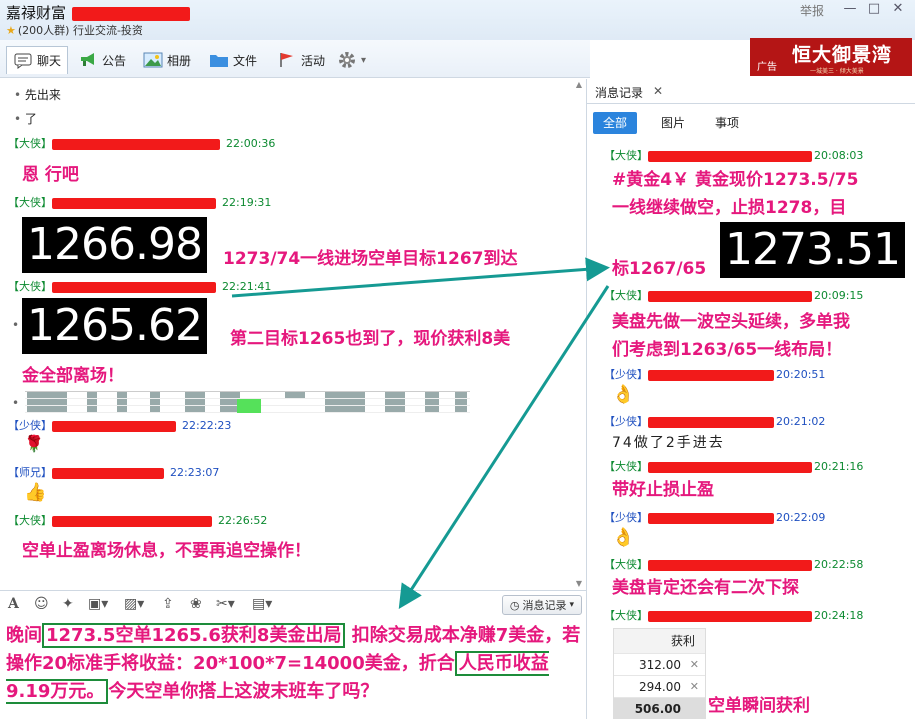 Image resolution: width=915 pixels, height=719 pixels. I want to click on message-text: 们考虑到1263/65一线布局！, so click(727, 350).